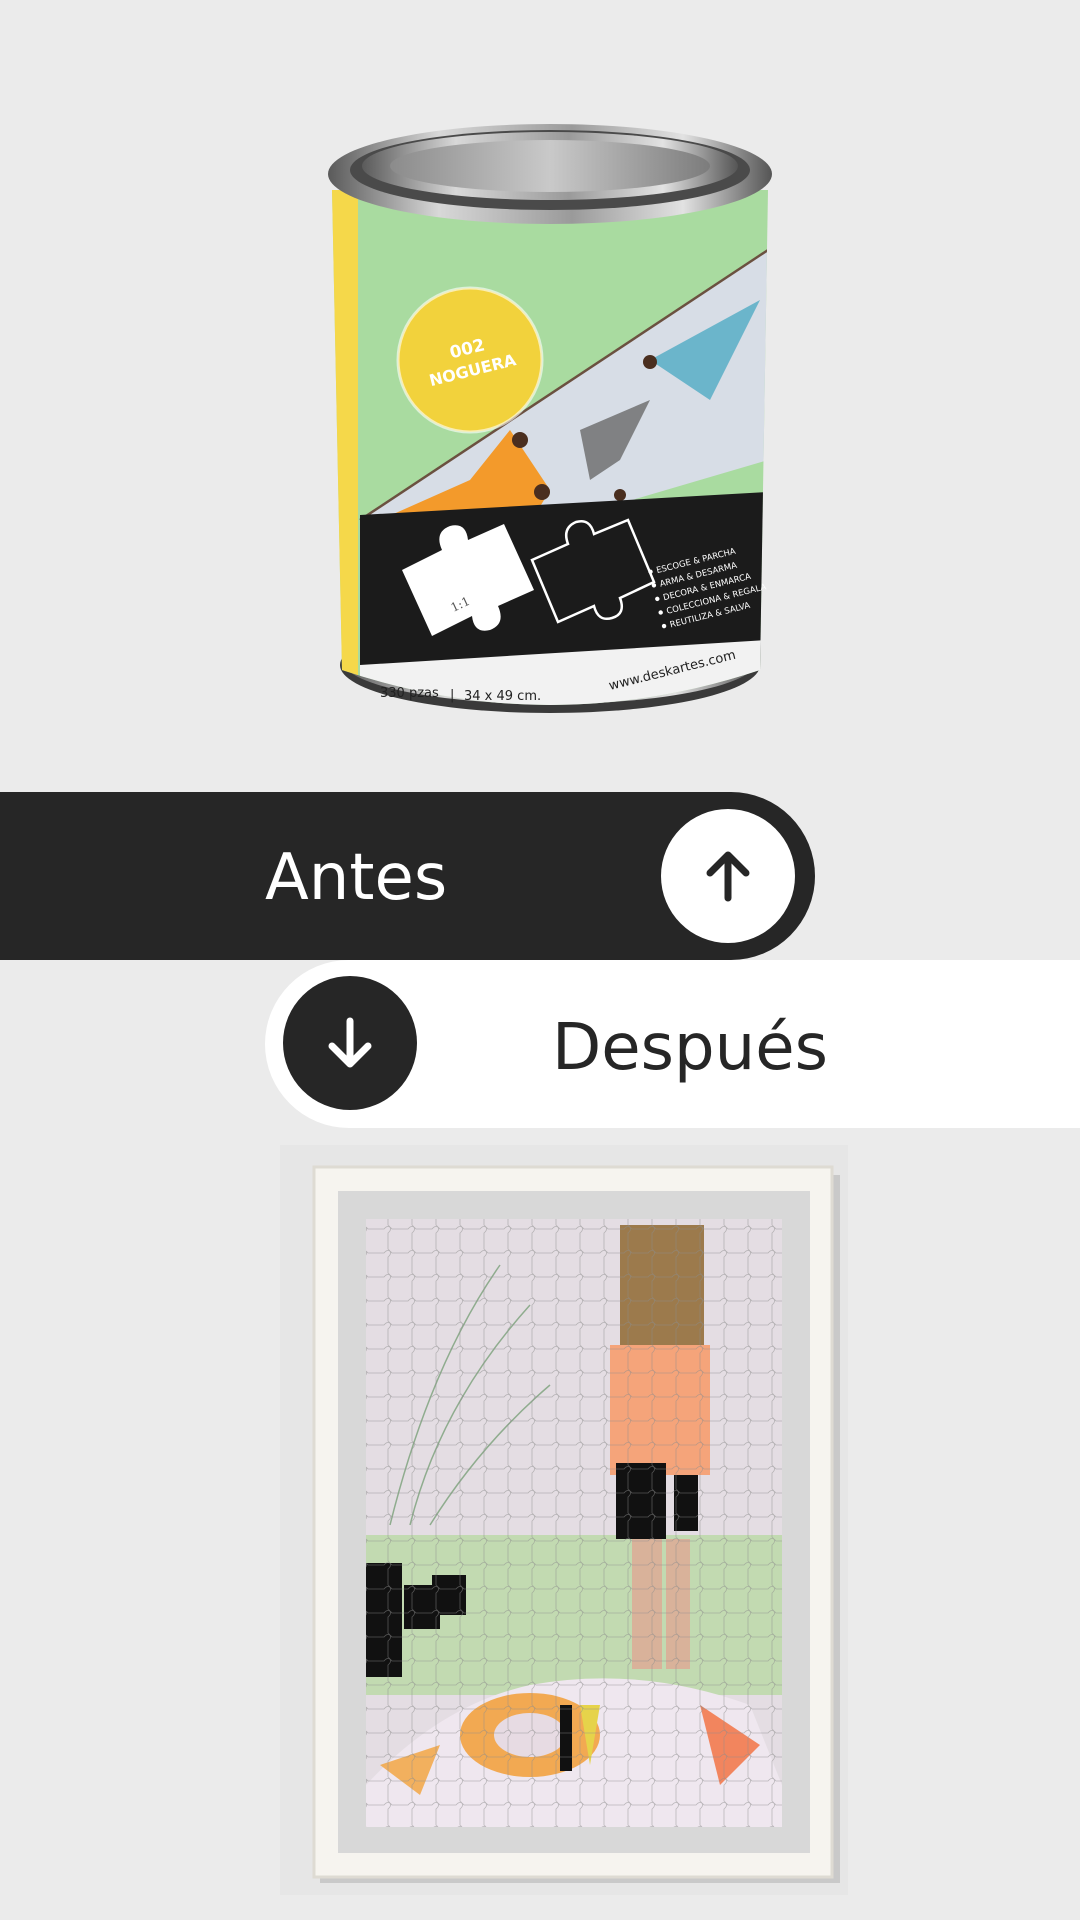 The height and width of the screenshot is (1920, 1080). What do you see at coordinates (409, 693) in the screenshot?
I see `pieces-count: 330 pzas` at bounding box center [409, 693].